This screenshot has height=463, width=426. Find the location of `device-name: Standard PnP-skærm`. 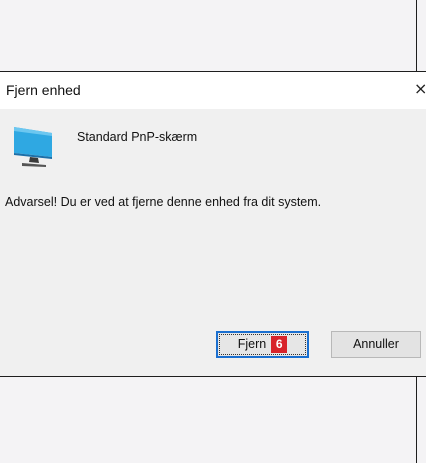

device-name: Standard PnP-skærm is located at coordinates (137, 137).